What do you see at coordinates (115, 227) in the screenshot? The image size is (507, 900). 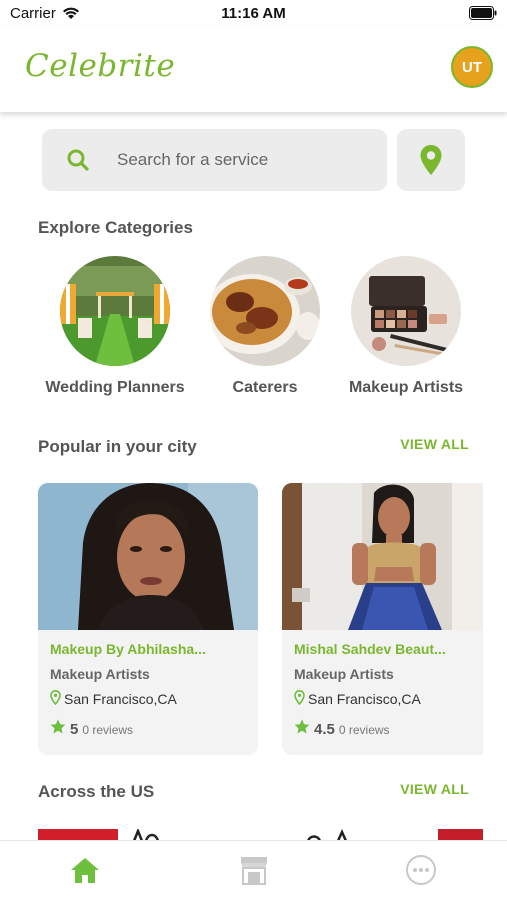 I see `explore-categories-title: Explore Categories` at bounding box center [115, 227].